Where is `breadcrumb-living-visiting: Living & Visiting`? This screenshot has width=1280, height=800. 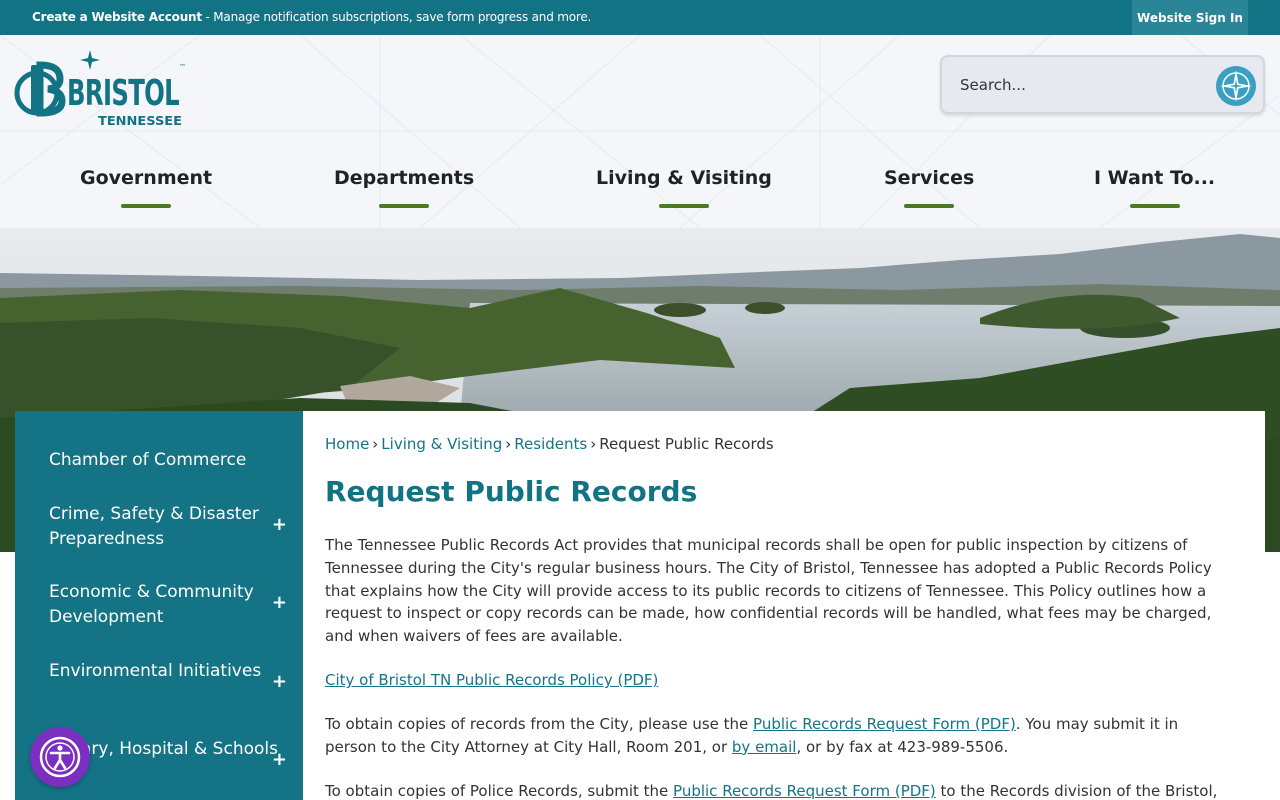
breadcrumb-living-visiting: Living & Visiting is located at coordinates (441, 444).